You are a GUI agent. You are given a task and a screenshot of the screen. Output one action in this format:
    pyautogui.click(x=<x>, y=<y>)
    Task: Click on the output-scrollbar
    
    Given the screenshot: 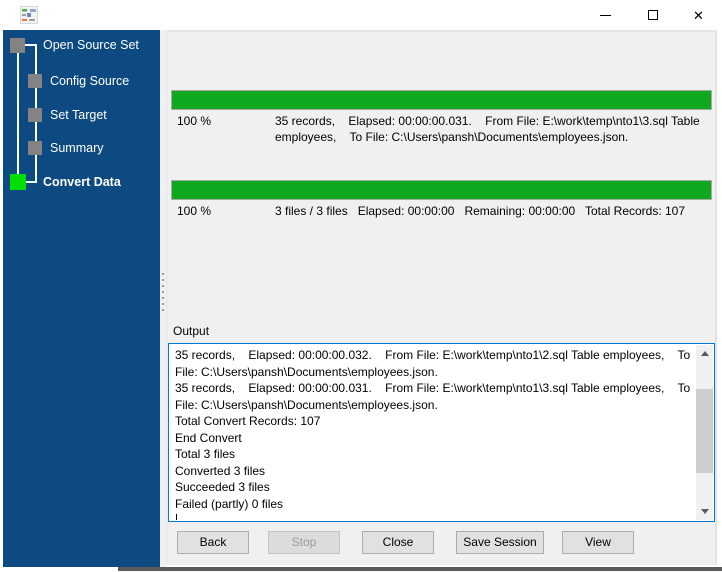 What is the action you would take?
    pyautogui.click(x=704, y=432)
    